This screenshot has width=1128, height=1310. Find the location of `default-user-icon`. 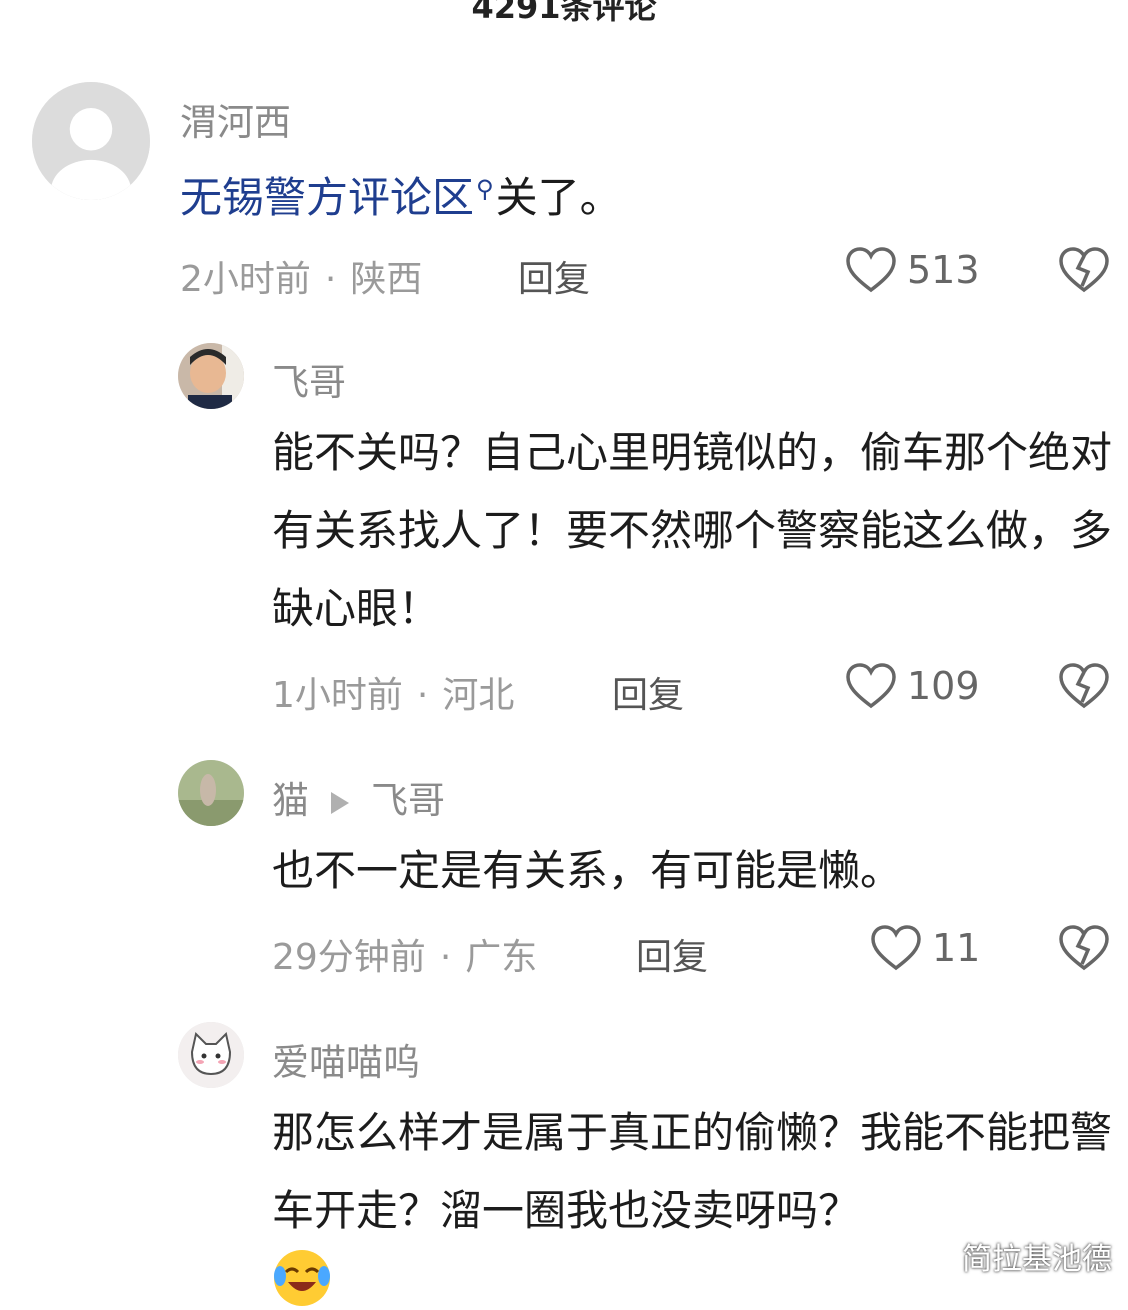

default-user-icon is located at coordinates (91, 141).